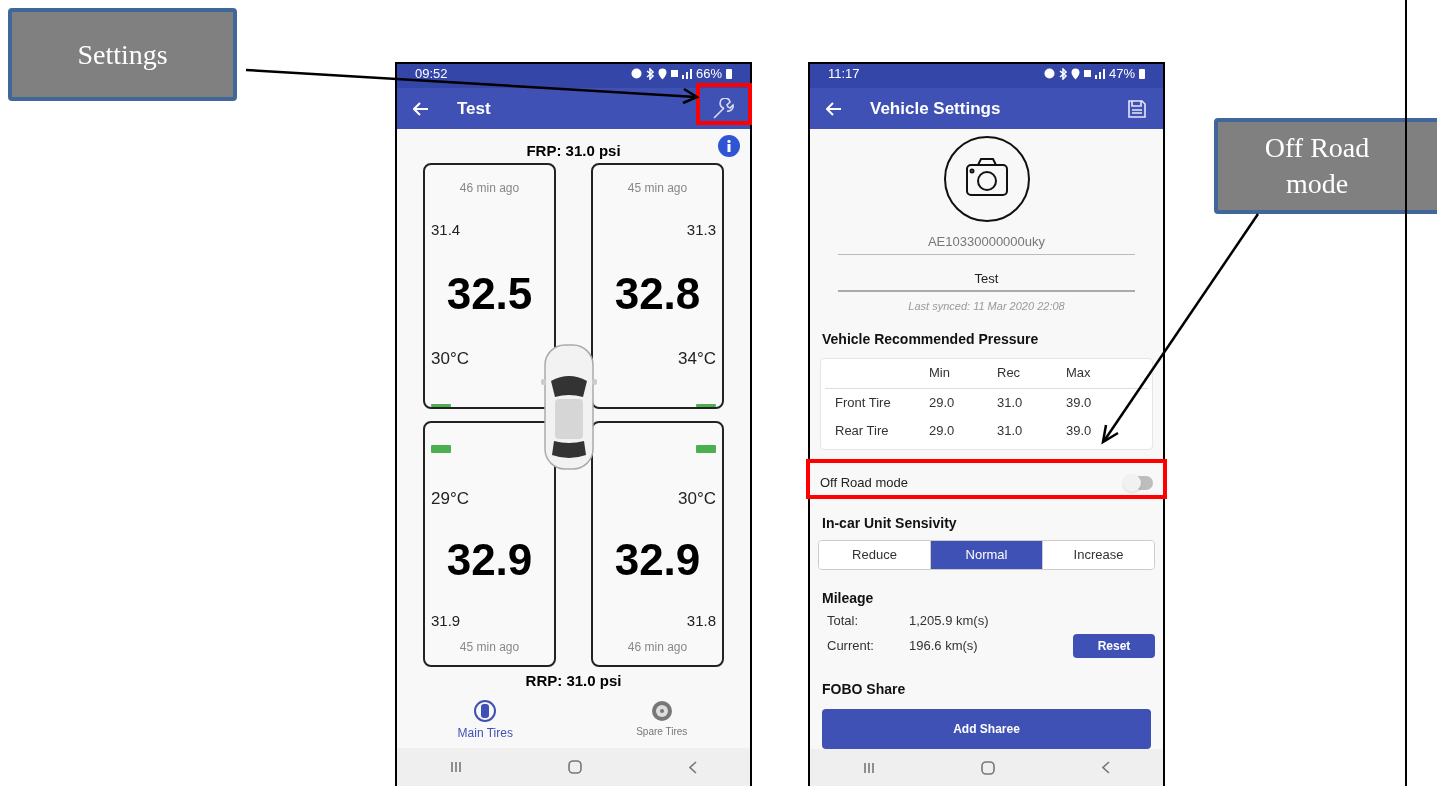 Image resolution: width=1437 pixels, height=786 pixels. I want to click on tire-card: 29°C 32.9 31.9 45 min ago, so click(489, 544).